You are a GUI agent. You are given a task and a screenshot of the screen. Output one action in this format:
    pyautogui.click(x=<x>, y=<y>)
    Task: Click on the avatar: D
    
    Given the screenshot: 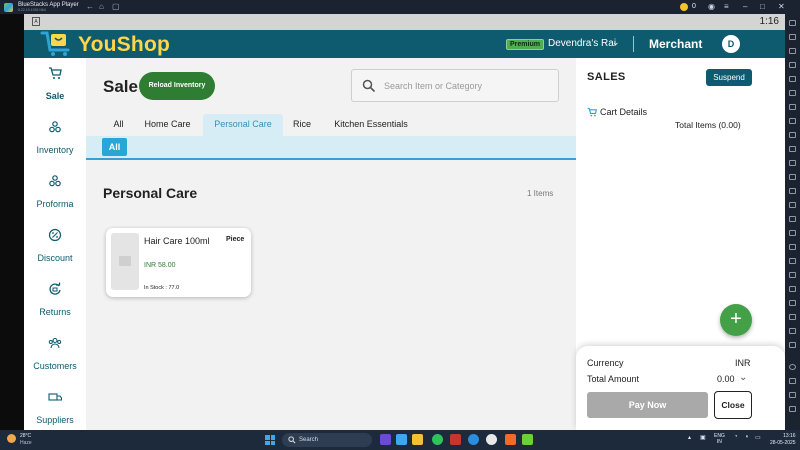 What is the action you would take?
    pyautogui.click(x=731, y=44)
    